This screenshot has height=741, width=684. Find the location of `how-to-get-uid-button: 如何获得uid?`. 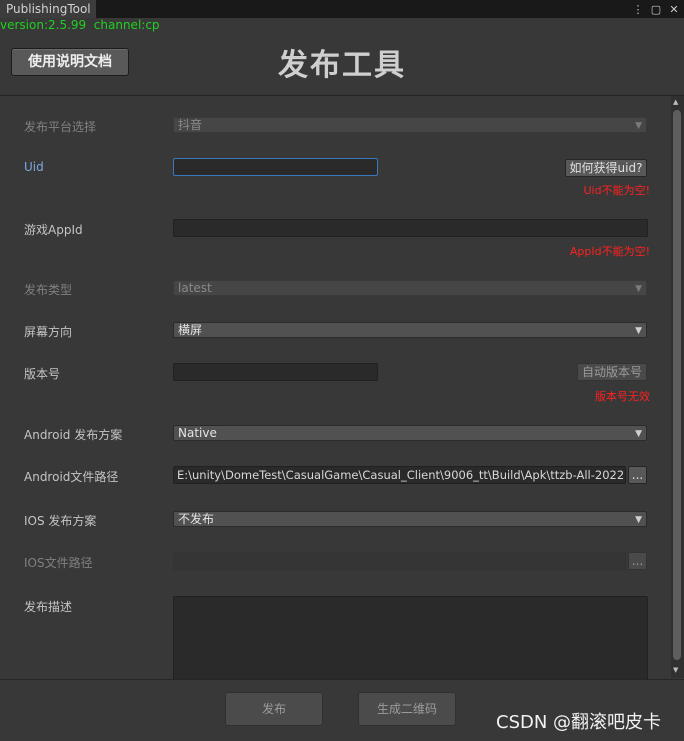

how-to-get-uid-button: 如何获得uid? is located at coordinates (606, 168).